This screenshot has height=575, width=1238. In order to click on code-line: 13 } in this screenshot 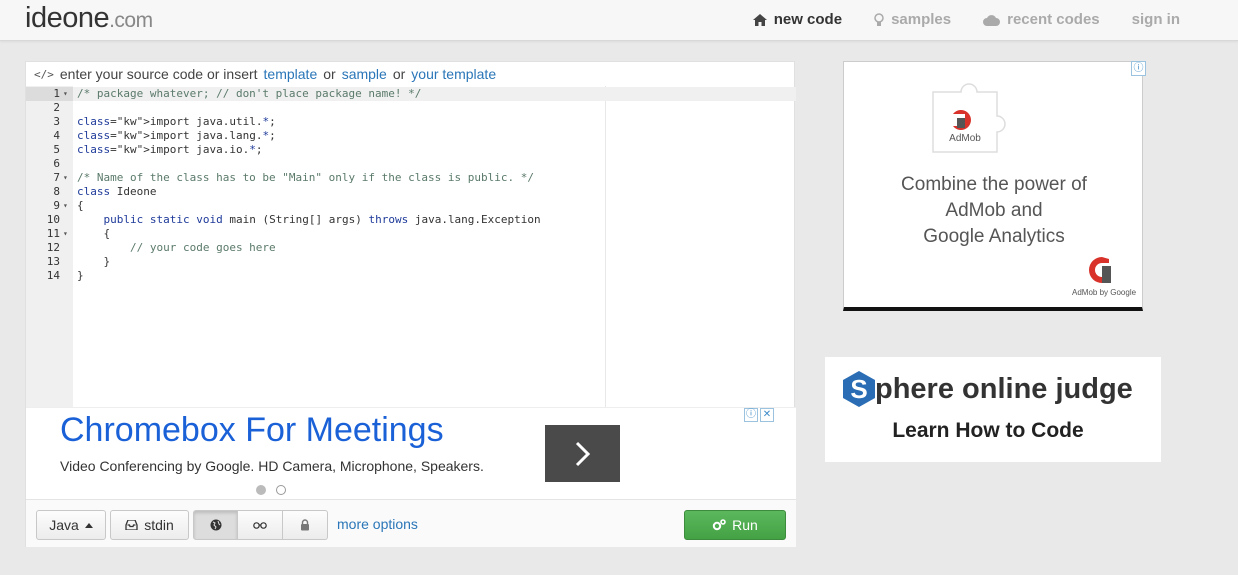, I will do `click(411, 262)`.